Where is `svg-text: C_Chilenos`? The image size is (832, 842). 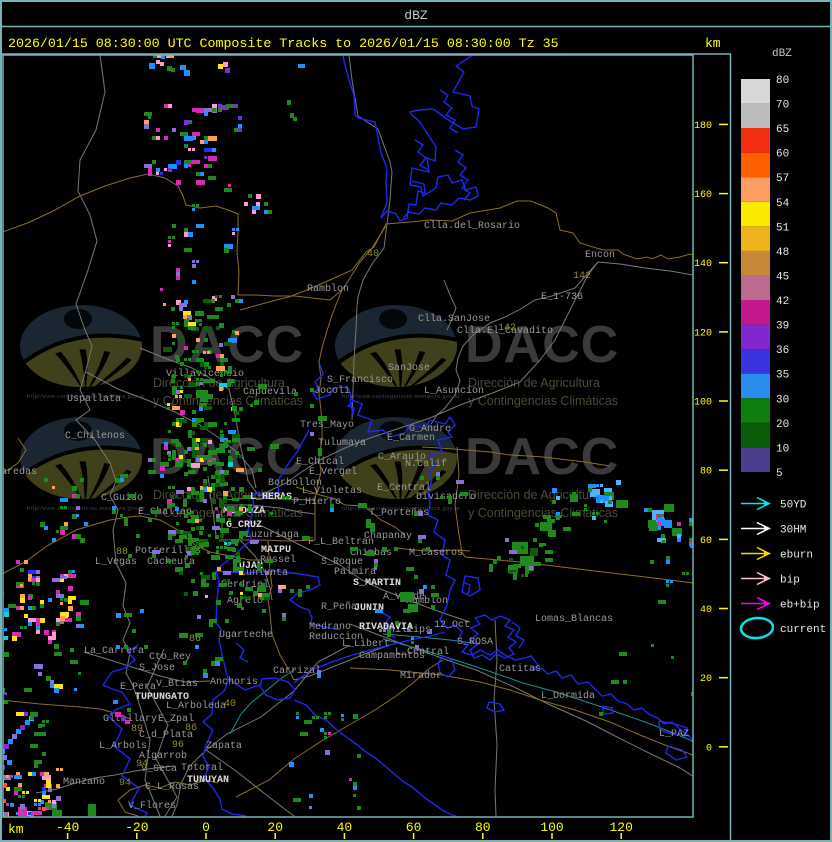
svg-text: C_Chilenos is located at coordinates (95, 436).